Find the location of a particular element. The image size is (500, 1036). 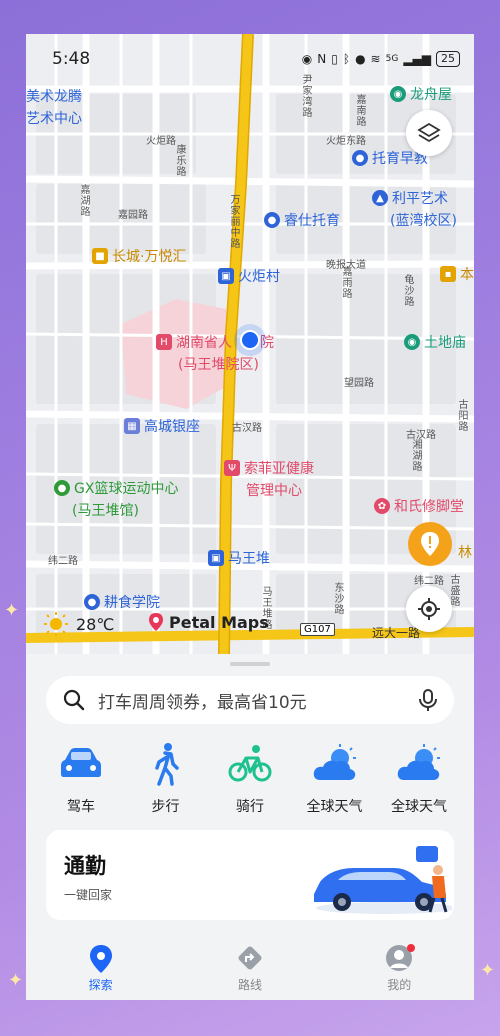

sports-icon: ● is located at coordinates (62, 488).